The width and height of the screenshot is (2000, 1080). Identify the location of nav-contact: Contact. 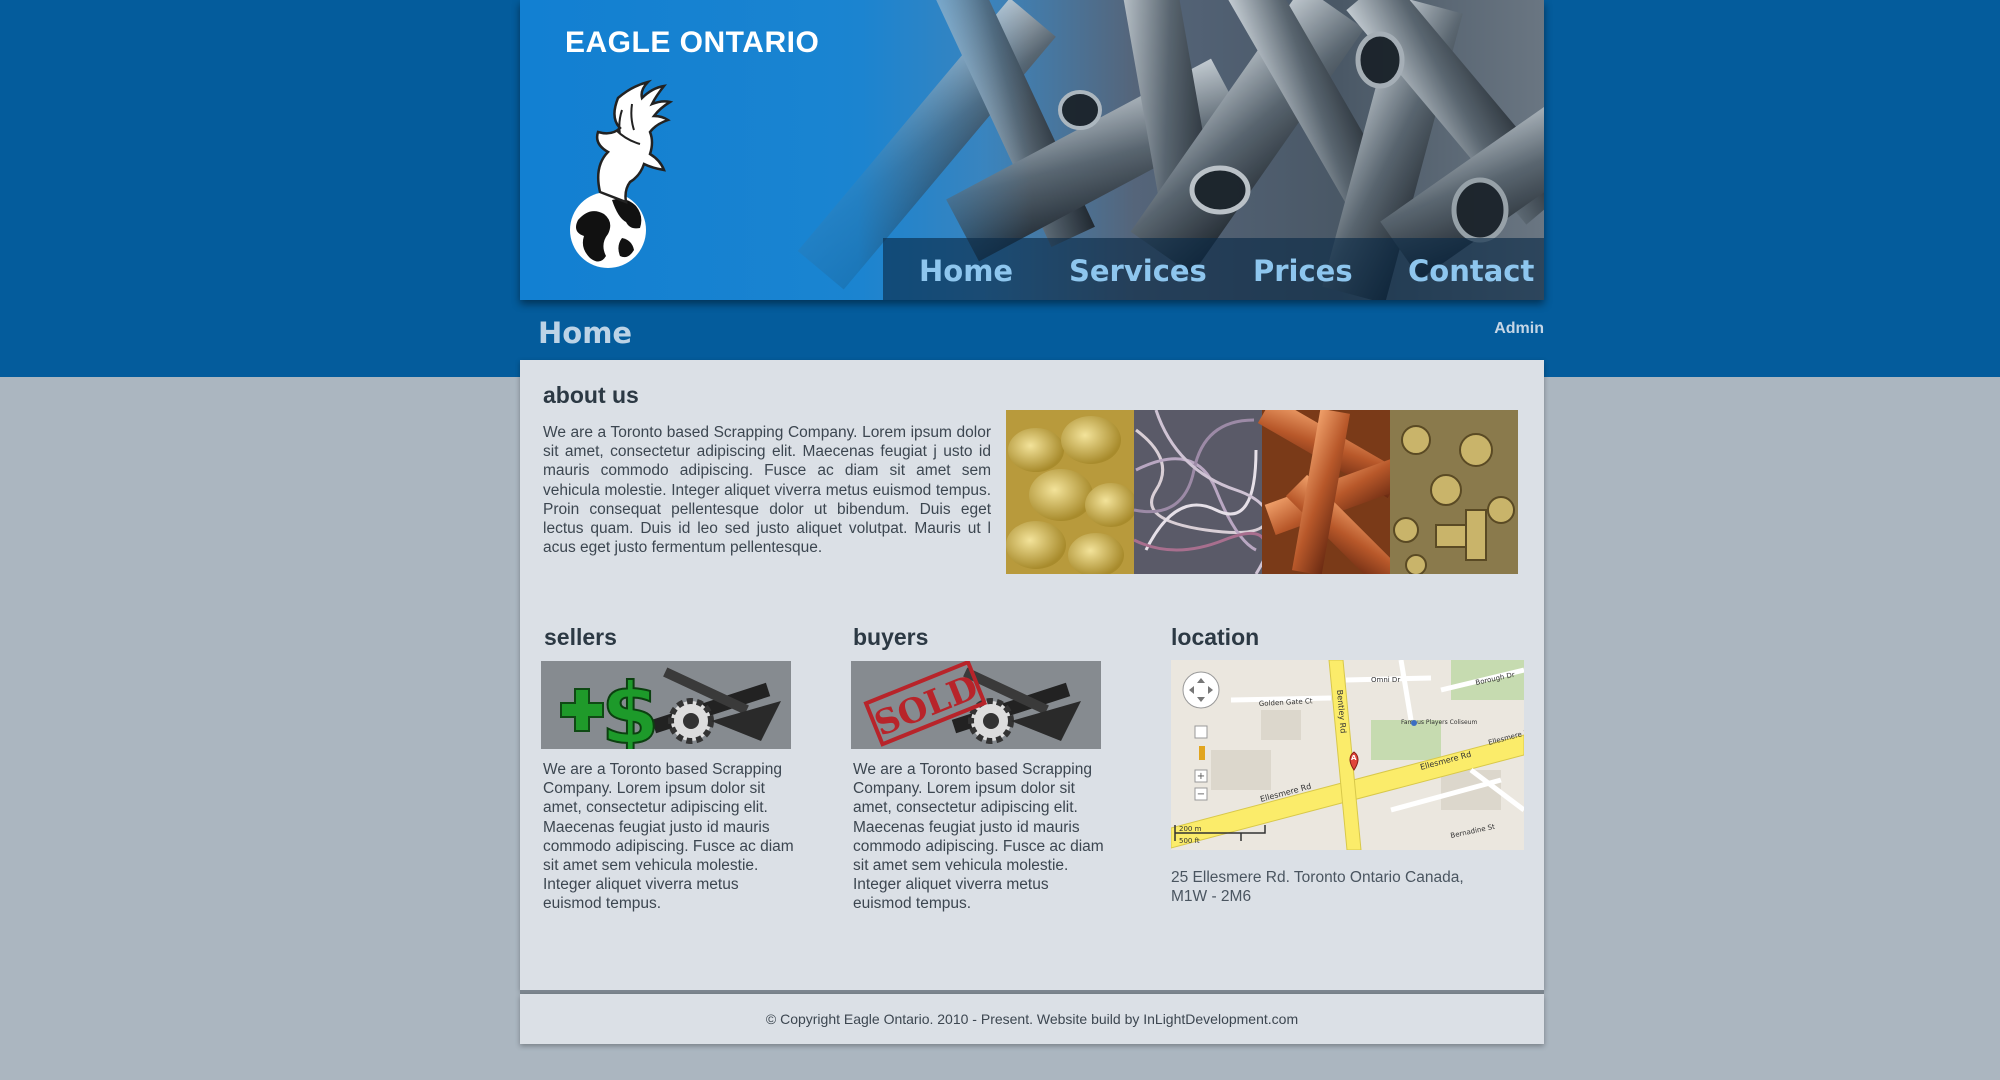
(1471, 271).